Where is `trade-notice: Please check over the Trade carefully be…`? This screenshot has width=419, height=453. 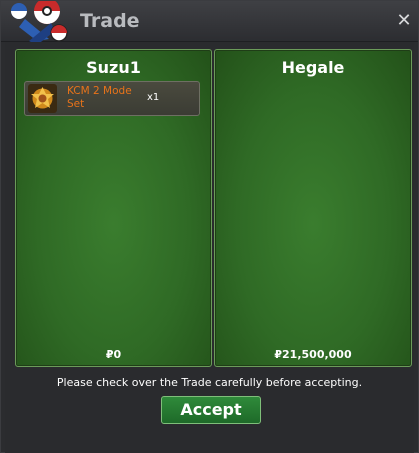
trade-notice: Please check over the Trade carefully be… is located at coordinates (209, 382).